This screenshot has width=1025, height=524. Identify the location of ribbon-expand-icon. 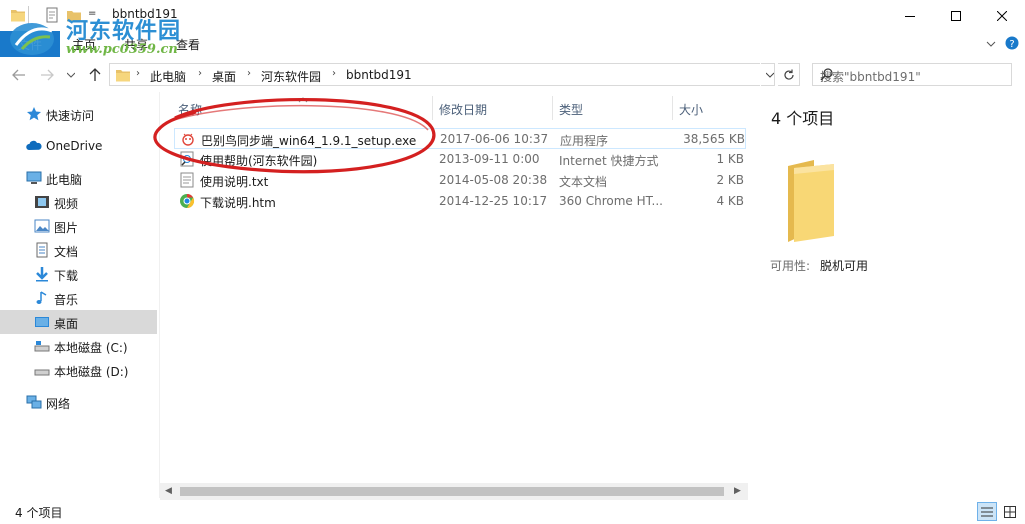
(991, 45).